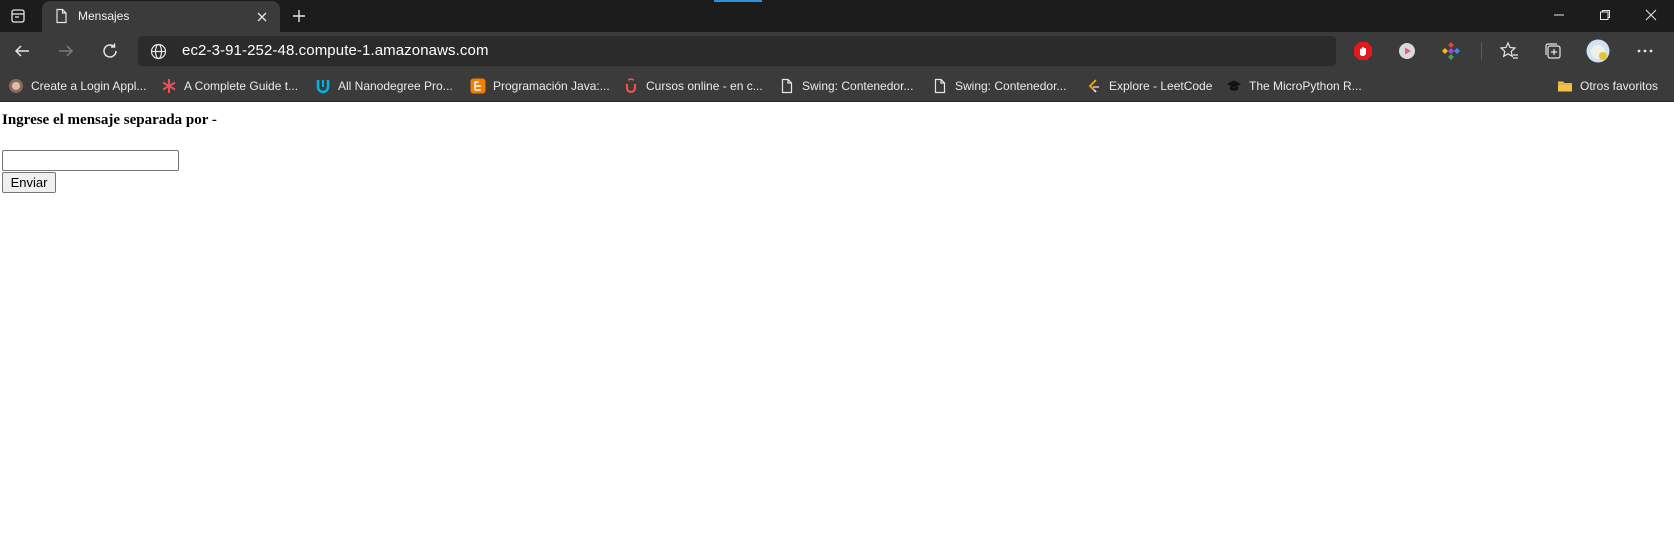  I want to click on address-text: ec2-3-91-252-48.compute-1.amazonaws.com, so click(335, 50).